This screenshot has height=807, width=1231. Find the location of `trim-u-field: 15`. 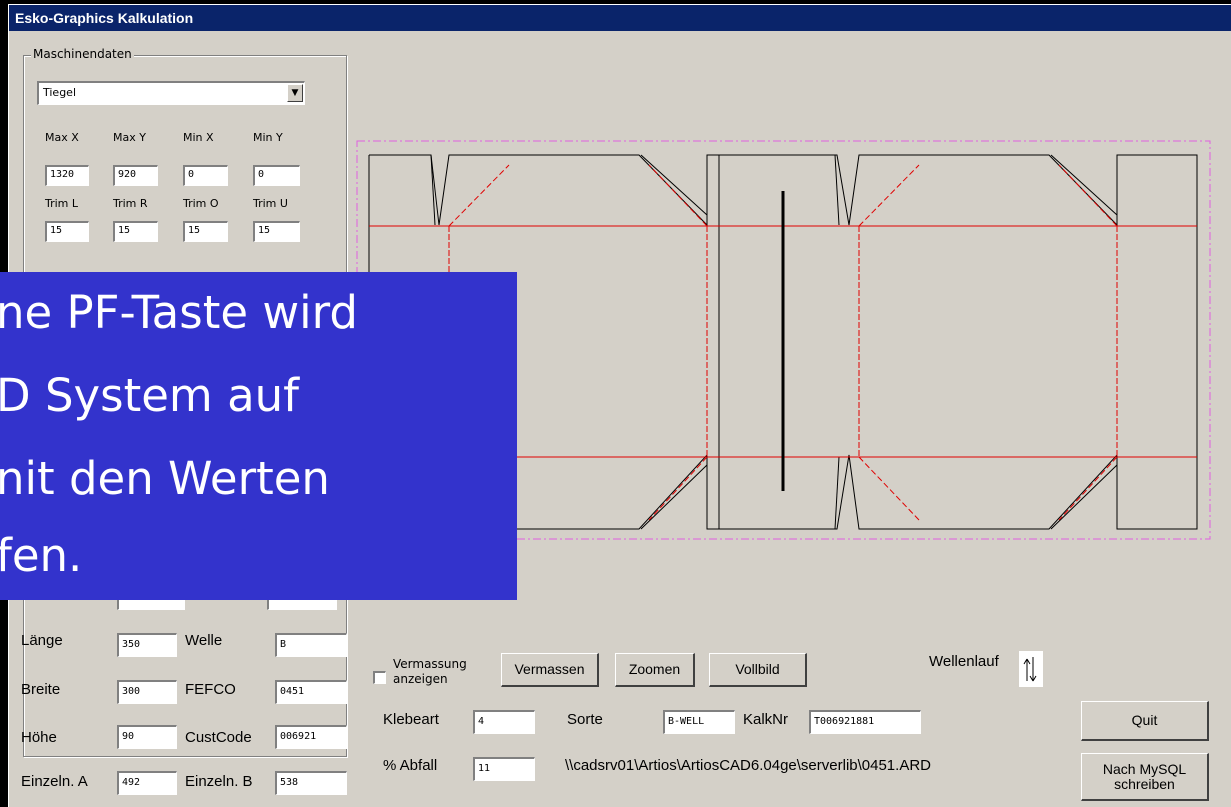

trim-u-field: 15 is located at coordinates (276, 231).